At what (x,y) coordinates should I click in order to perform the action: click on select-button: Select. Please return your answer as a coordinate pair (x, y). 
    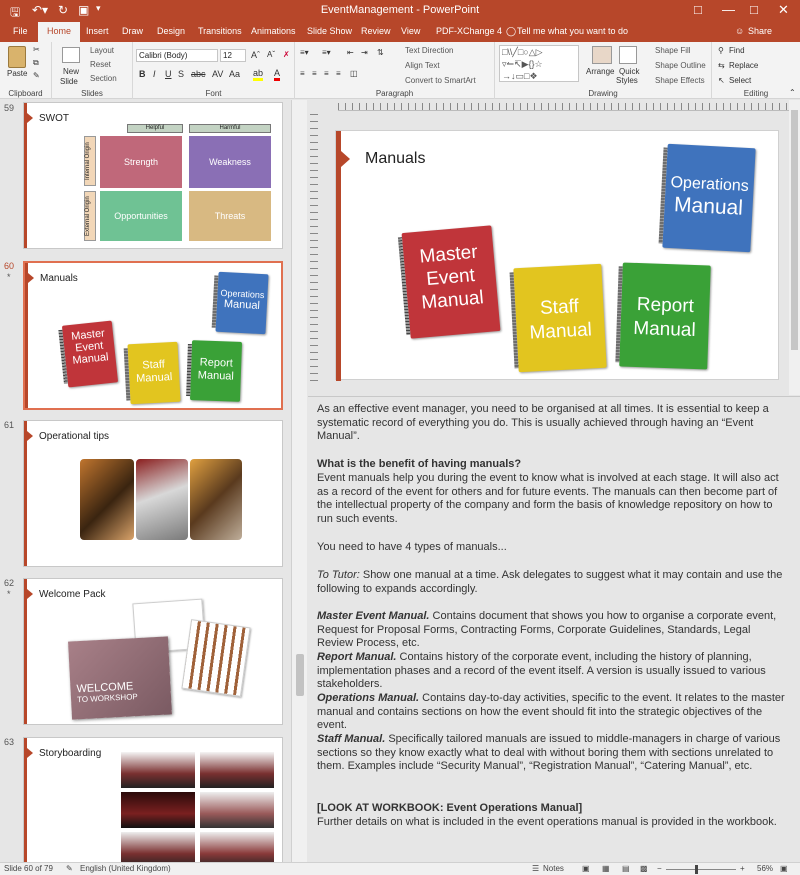
    Looking at the image, I should click on (740, 80).